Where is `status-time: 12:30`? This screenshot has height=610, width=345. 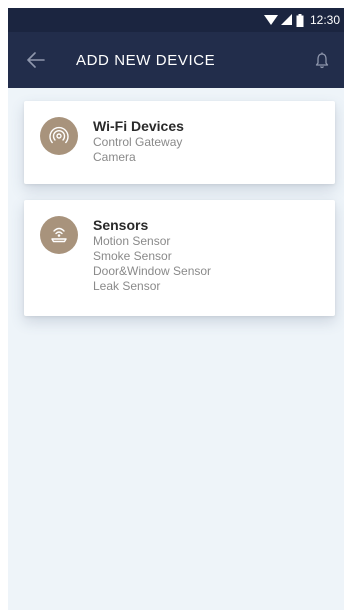
status-time: 12:30 is located at coordinates (324, 20).